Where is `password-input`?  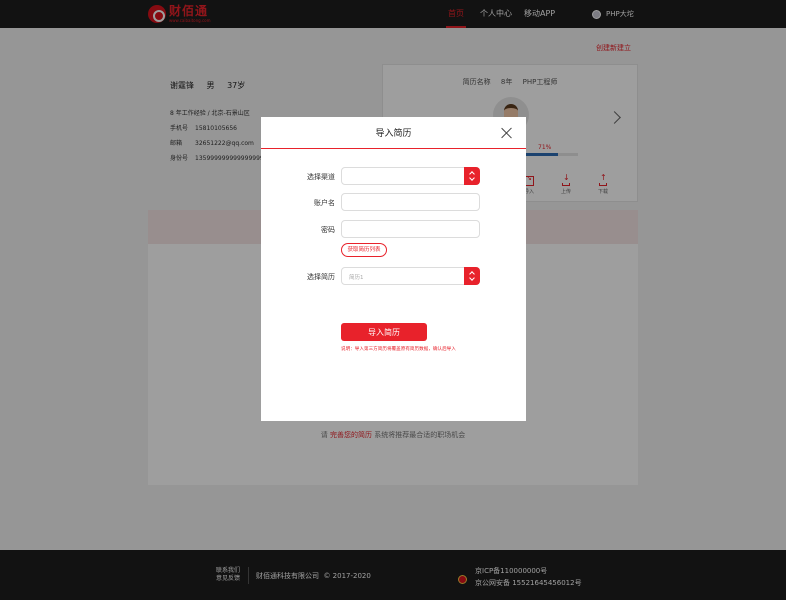
password-input is located at coordinates (410, 229).